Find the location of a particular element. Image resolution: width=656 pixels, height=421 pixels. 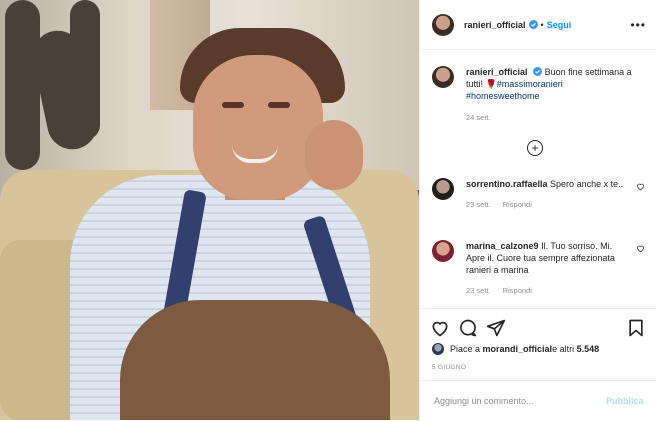

likes-summary: Piace a morandi_official e altri 5.548 is located at coordinates (515, 349).